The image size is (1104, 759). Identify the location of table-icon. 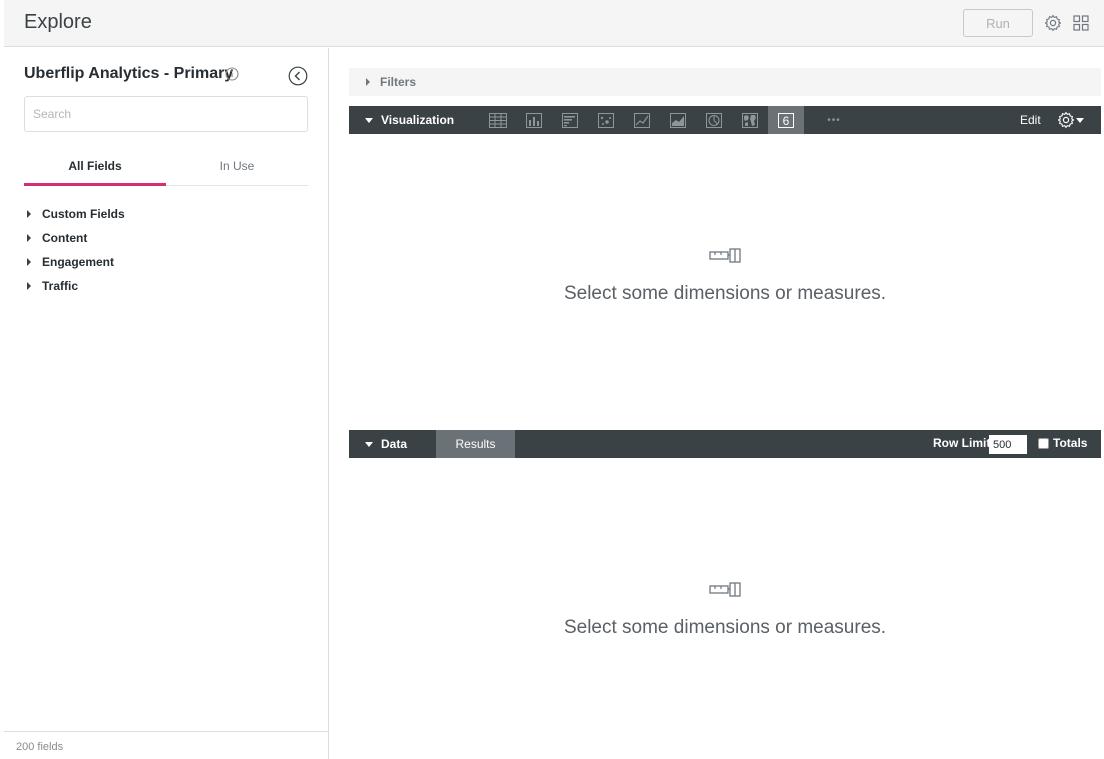
(498, 120).